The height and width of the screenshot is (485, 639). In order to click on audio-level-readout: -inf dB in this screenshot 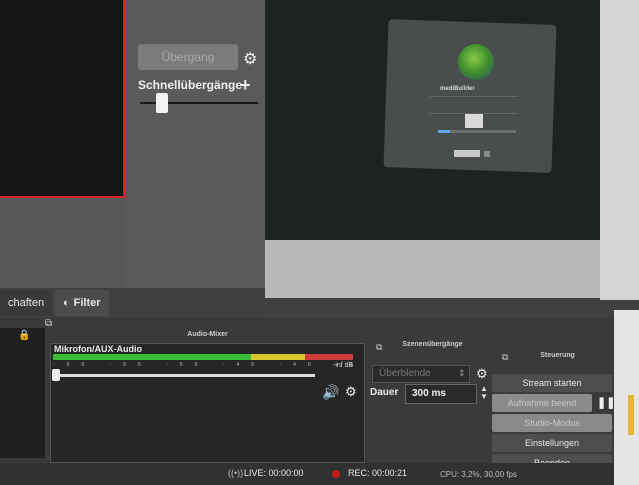, I will do `click(343, 365)`.